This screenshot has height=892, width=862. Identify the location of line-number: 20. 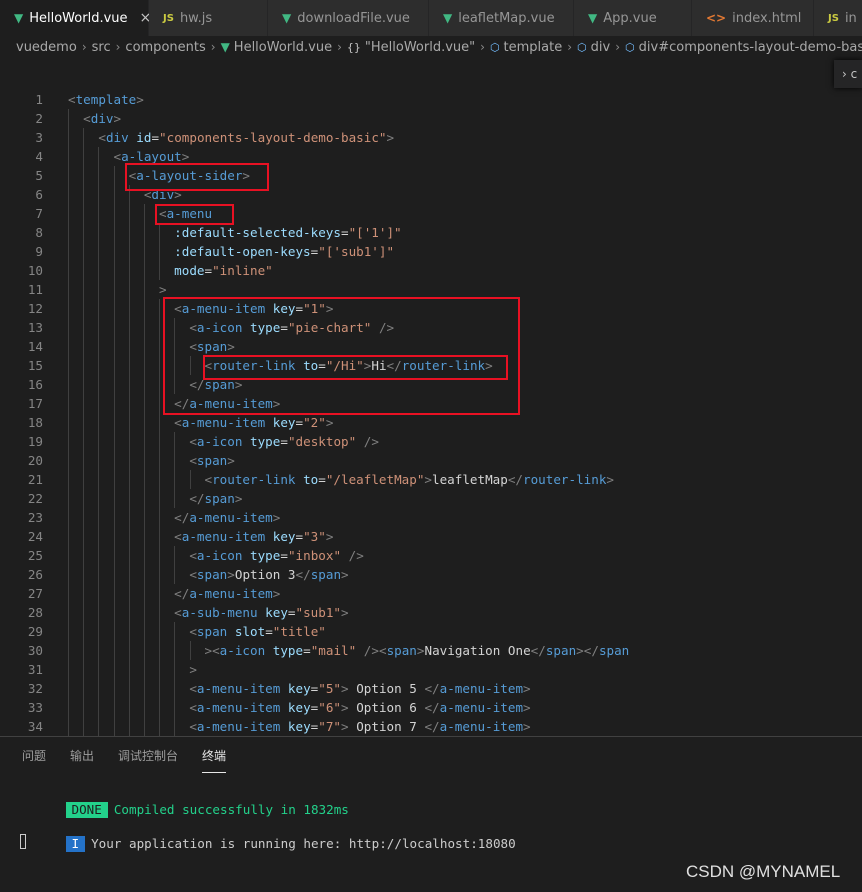
(35, 460).